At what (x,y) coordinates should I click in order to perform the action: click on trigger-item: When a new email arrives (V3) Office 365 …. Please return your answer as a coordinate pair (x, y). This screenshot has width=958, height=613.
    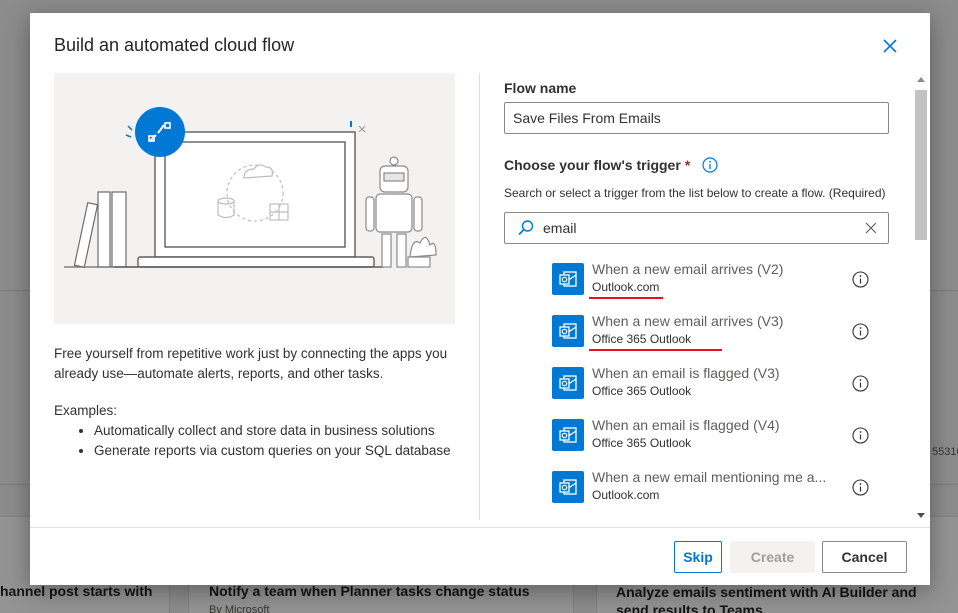
    Looking at the image, I should click on (717, 336).